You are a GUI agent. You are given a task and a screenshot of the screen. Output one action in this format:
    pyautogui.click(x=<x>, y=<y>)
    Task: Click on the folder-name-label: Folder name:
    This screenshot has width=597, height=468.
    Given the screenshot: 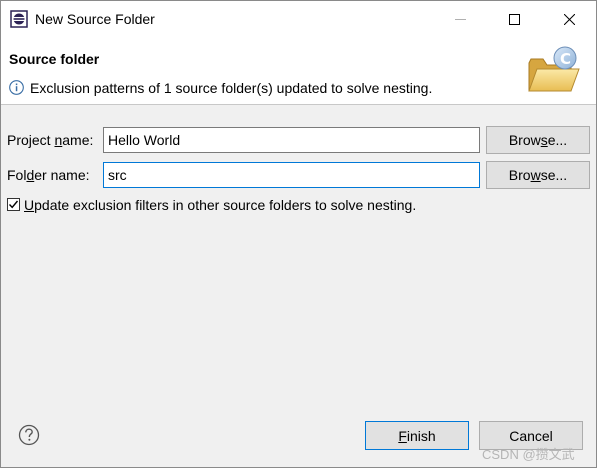 What is the action you would take?
    pyautogui.click(x=48, y=175)
    